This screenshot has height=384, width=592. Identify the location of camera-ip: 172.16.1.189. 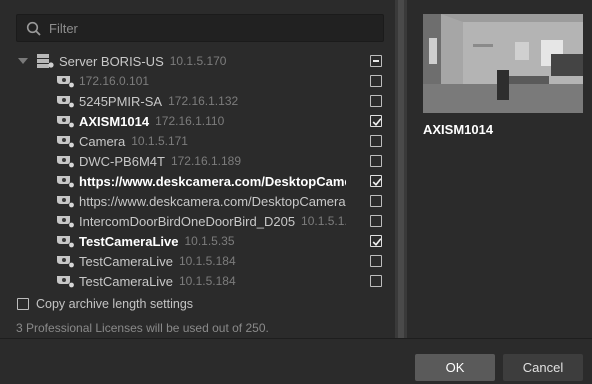
(206, 161).